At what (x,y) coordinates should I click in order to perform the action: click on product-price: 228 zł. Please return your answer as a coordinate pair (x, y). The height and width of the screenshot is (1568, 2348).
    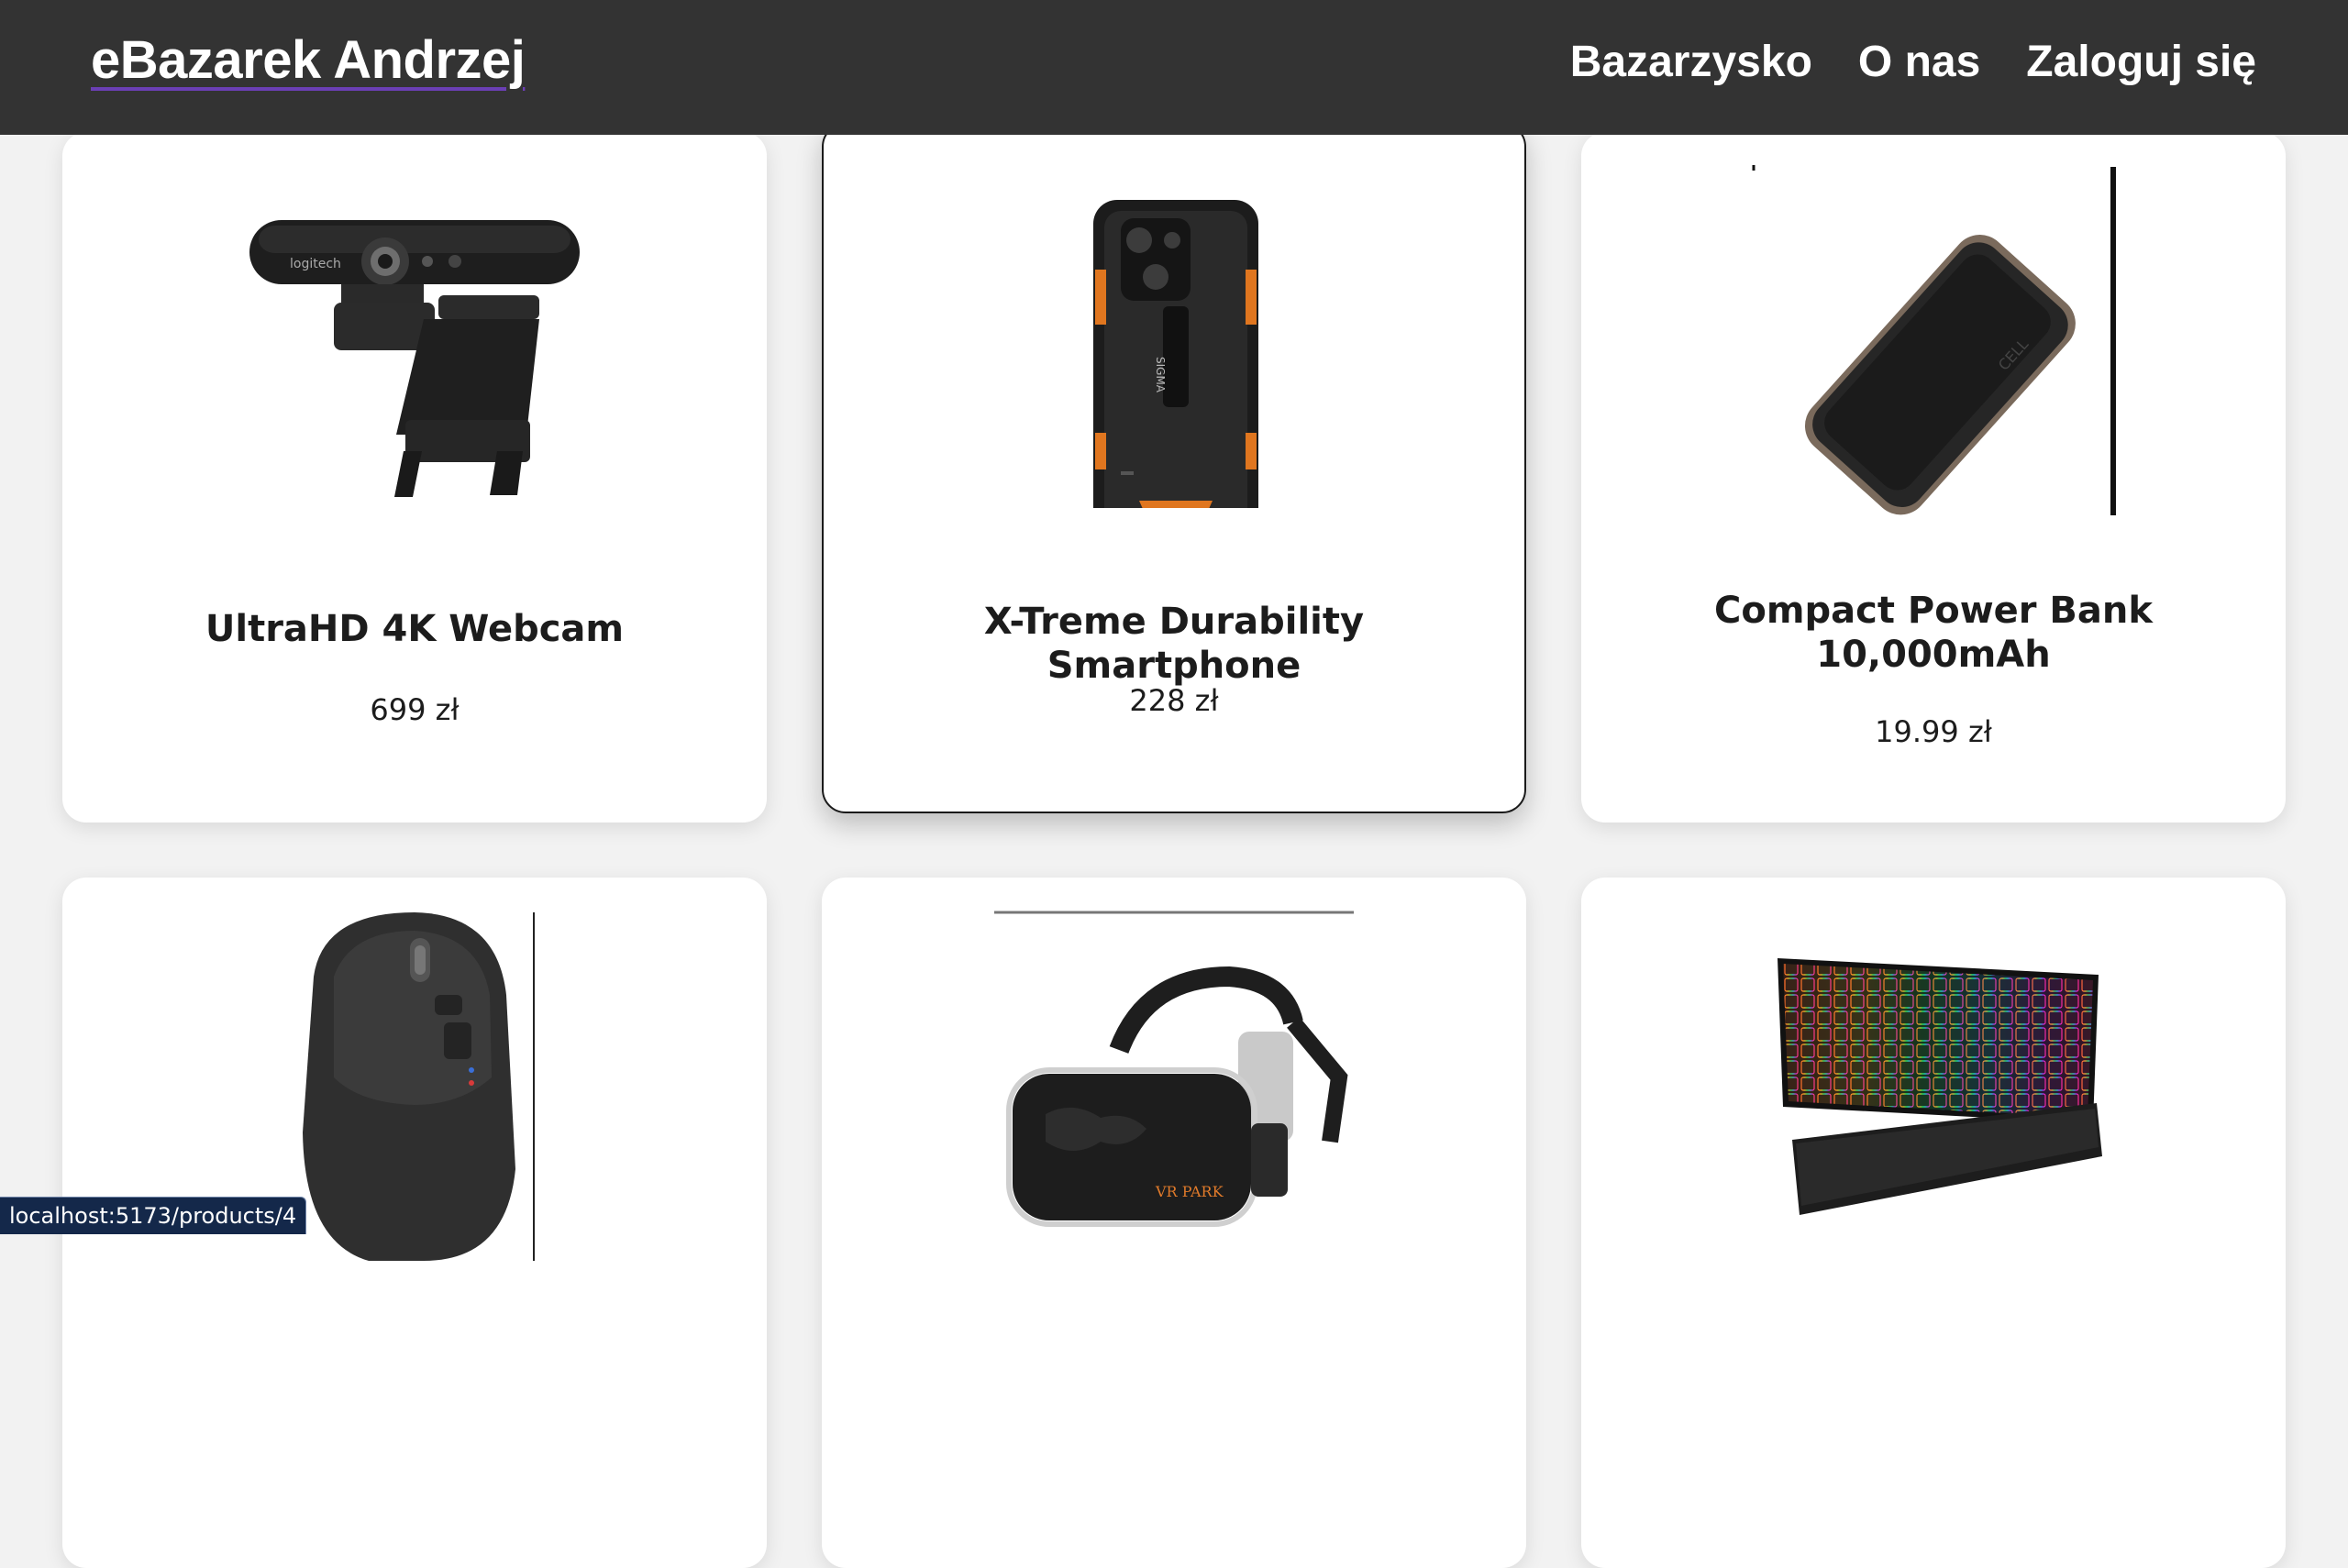
    Looking at the image, I should click on (1174, 700).